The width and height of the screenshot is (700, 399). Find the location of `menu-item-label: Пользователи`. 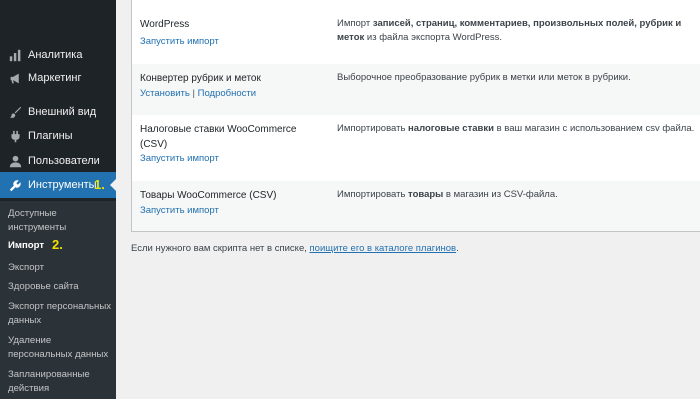

menu-item-label: Пользователи is located at coordinates (64, 161).